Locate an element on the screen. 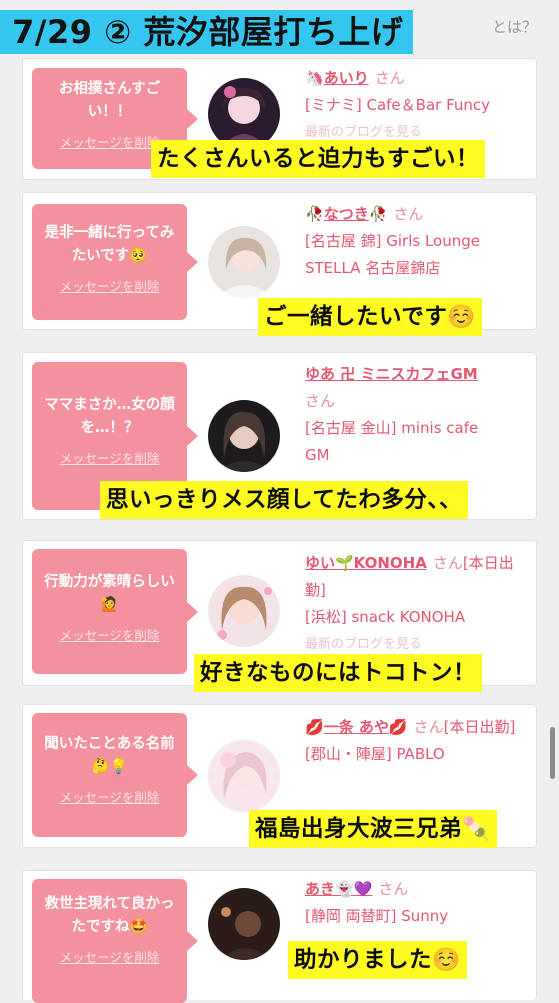 This screenshot has width=559, height=1003. message-bubble: 救世主現れて良かったですね🤩 メッセージを削除 is located at coordinates (115, 941).